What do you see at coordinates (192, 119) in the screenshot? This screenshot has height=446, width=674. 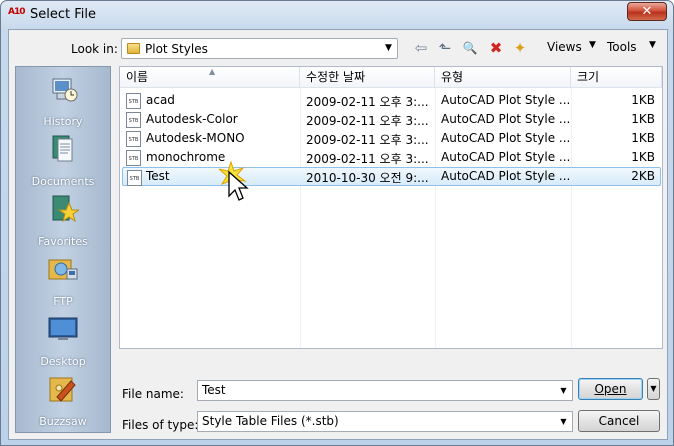 I see `file-name: Autodesk-Color` at bounding box center [192, 119].